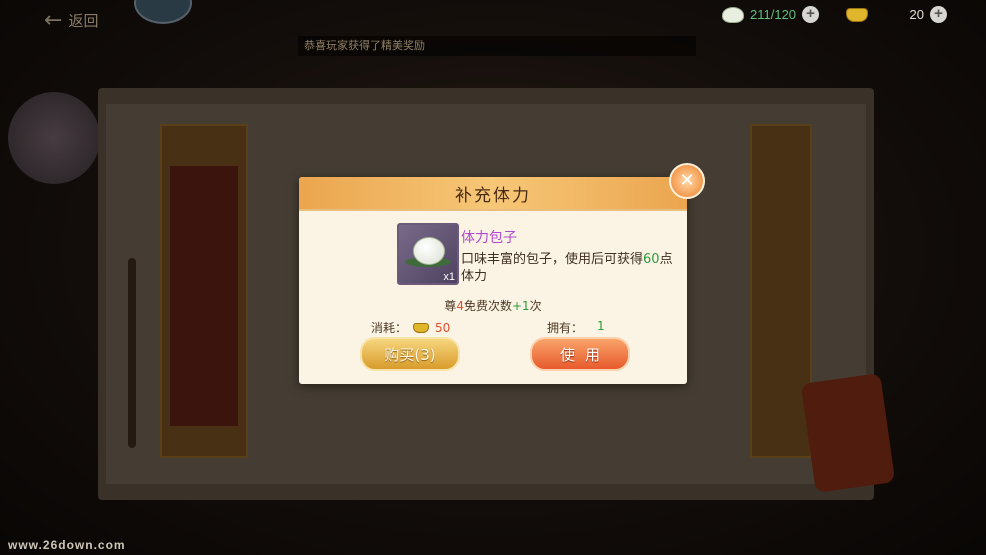 Image resolution: width=986 pixels, height=555 pixels. Describe the element at coordinates (460, 306) in the screenshot. I see `free-count: 4` at that location.